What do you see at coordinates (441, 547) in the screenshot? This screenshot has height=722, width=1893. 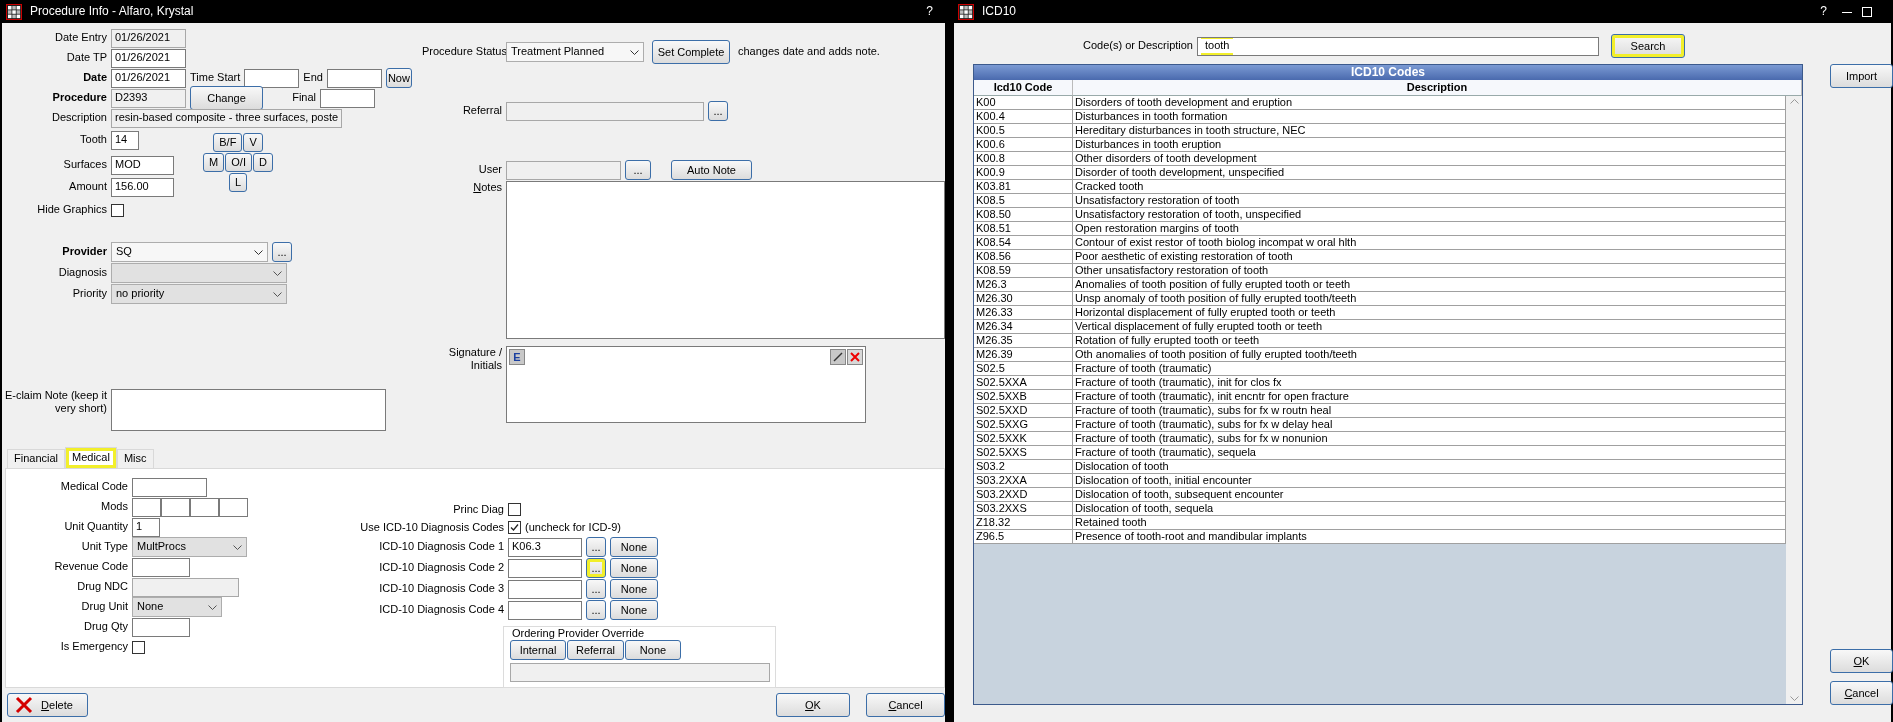 I see `field-label: ICD-10 Diagnosis Code 1` at bounding box center [441, 547].